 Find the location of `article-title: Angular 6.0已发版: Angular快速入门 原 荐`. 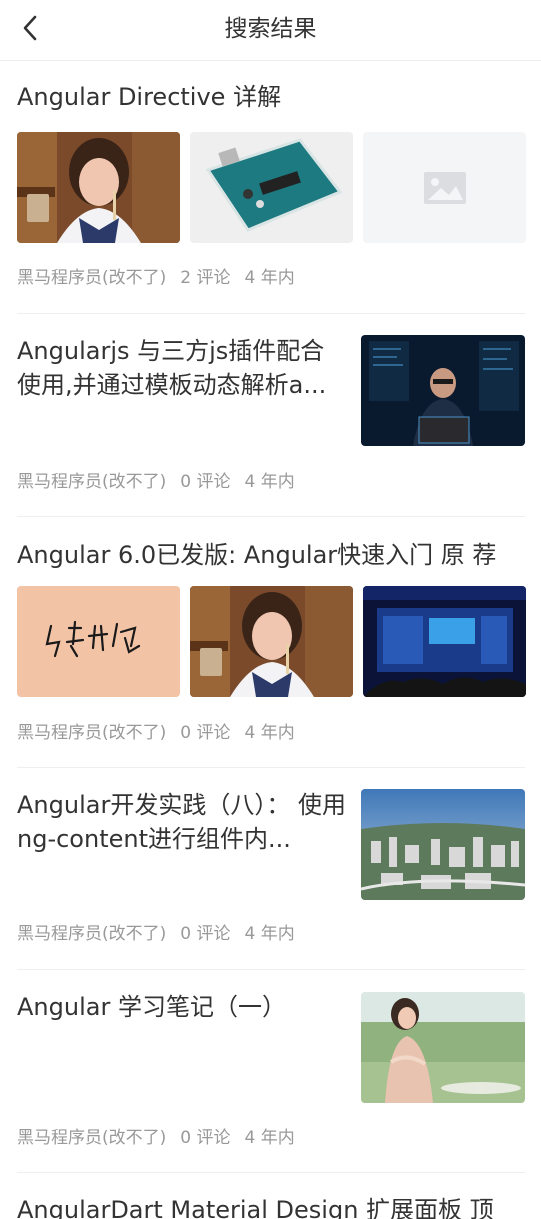

article-title: Angular 6.0已发版: Angular快速入门 原 荐 is located at coordinates (271, 555).